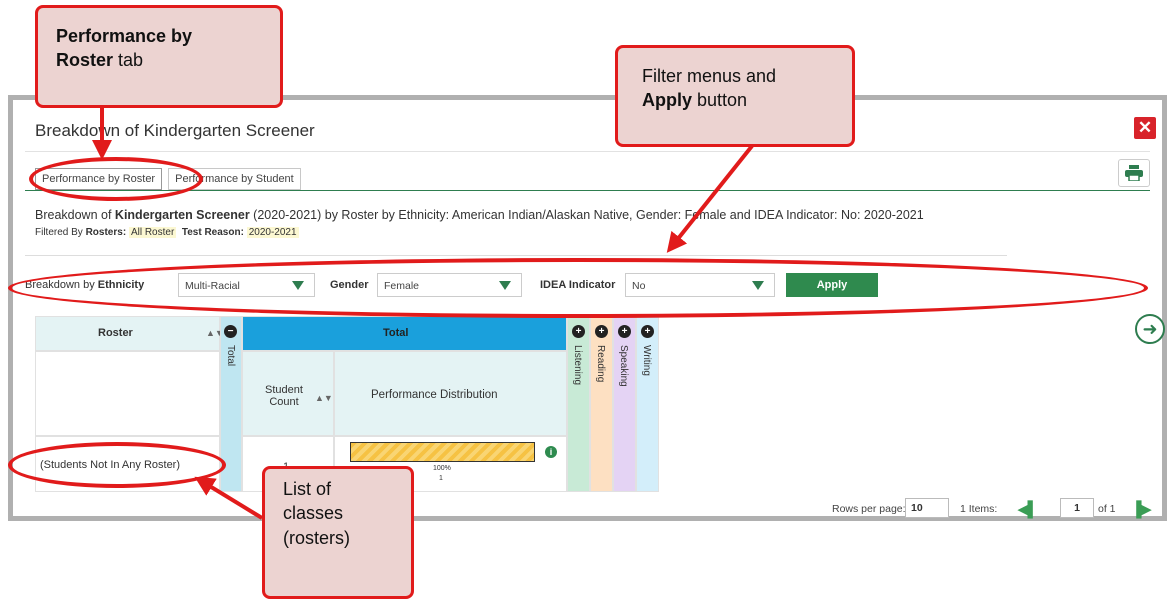 This screenshot has height=603, width=1171. What do you see at coordinates (338, 532) in the screenshot?
I see `callout-classes: List of classes (rosters)` at bounding box center [338, 532].